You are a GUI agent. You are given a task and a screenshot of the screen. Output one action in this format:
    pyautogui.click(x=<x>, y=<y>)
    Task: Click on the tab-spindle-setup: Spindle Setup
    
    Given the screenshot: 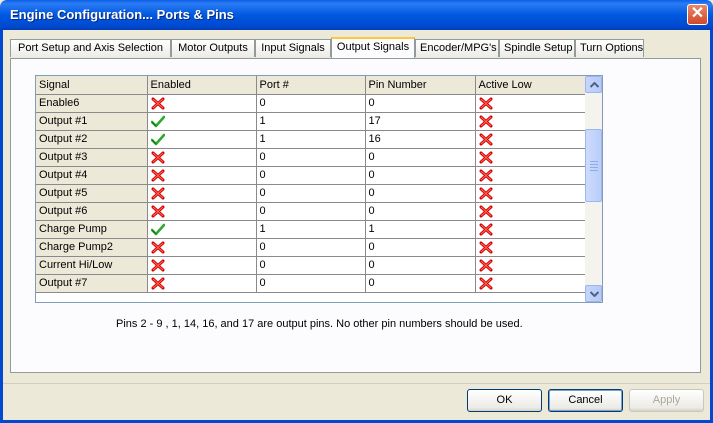 What is the action you would take?
    pyautogui.click(x=537, y=48)
    